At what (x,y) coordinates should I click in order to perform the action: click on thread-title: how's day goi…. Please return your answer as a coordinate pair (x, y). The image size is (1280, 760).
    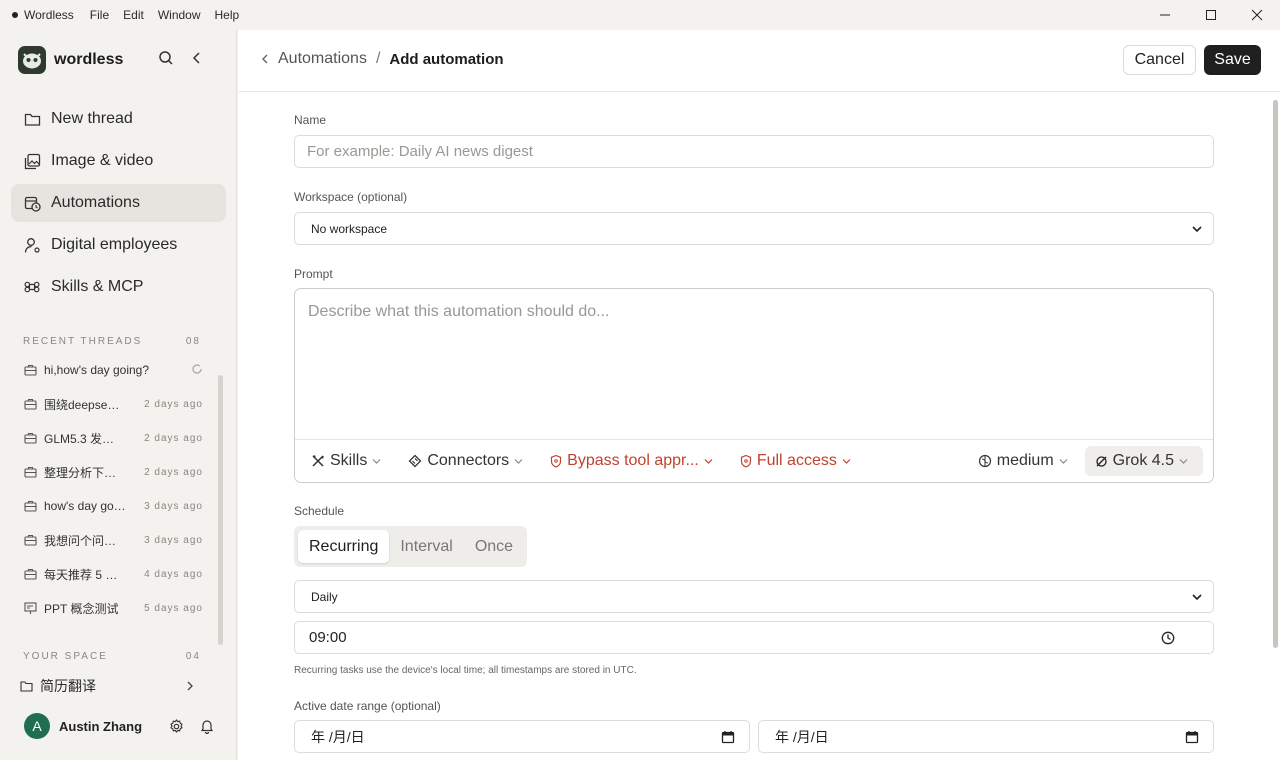
    Looking at the image, I should click on (85, 506).